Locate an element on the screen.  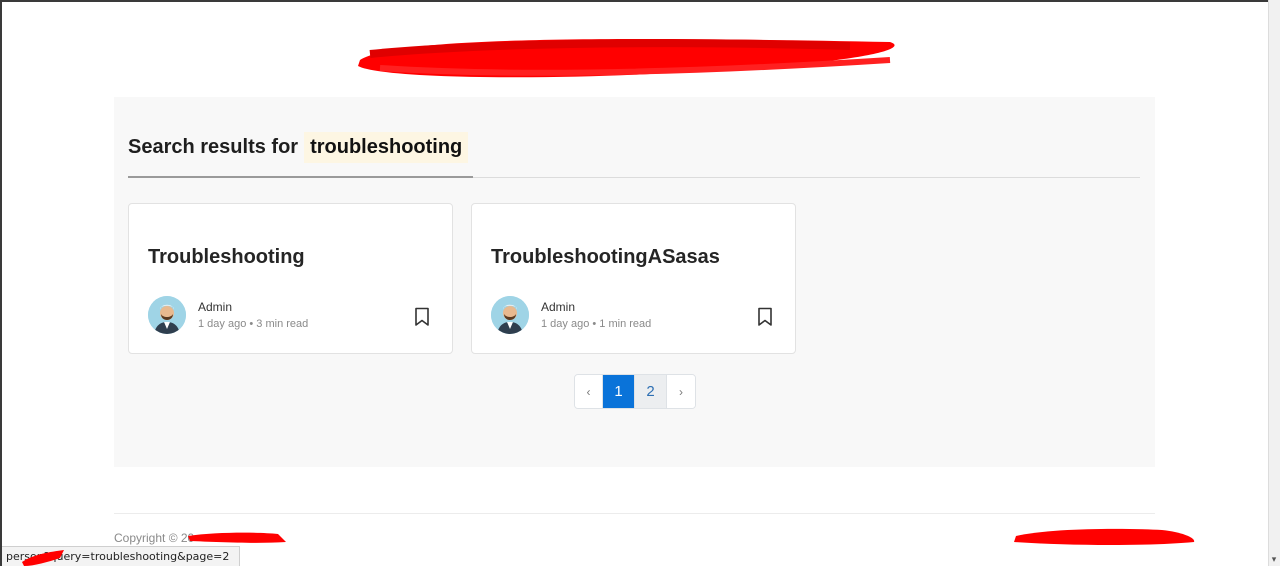
post-meta: 1 day ago • 3 min read is located at coordinates (253, 324).